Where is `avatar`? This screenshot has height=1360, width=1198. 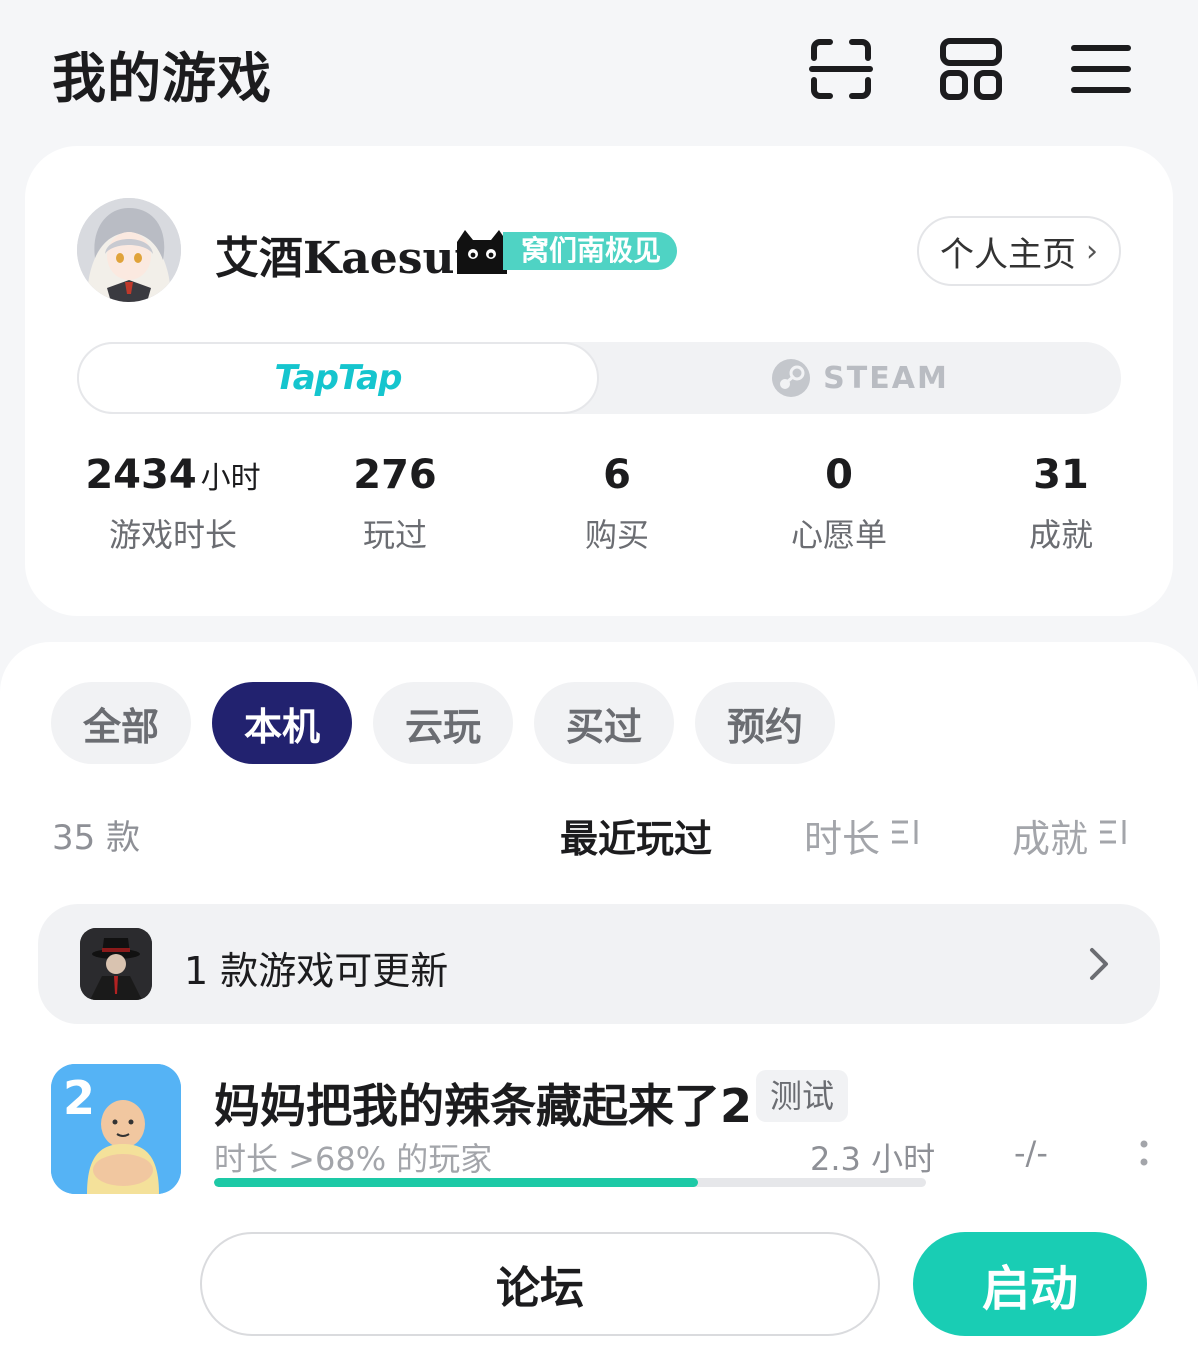
avatar is located at coordinates (129, 250).